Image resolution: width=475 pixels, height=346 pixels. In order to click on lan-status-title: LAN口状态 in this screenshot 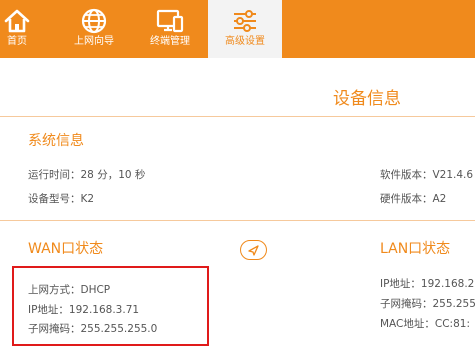, I will do `click(415, 249)`.